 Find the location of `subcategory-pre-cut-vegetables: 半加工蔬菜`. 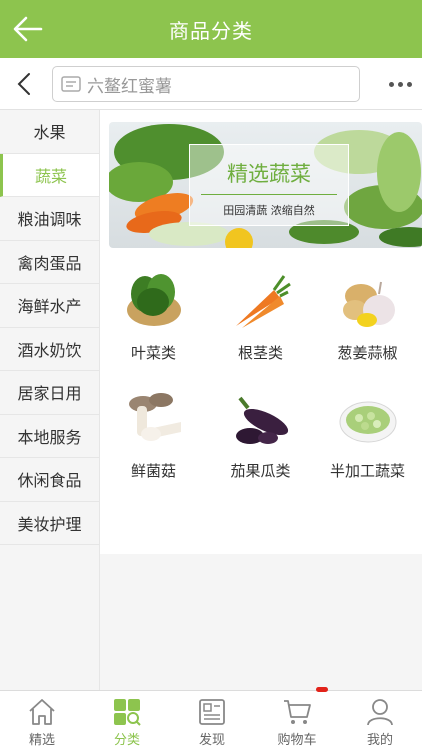

subcategory-pre-cut-vegetables: 半加工蔬菜 is located at coordinates (367, 438).